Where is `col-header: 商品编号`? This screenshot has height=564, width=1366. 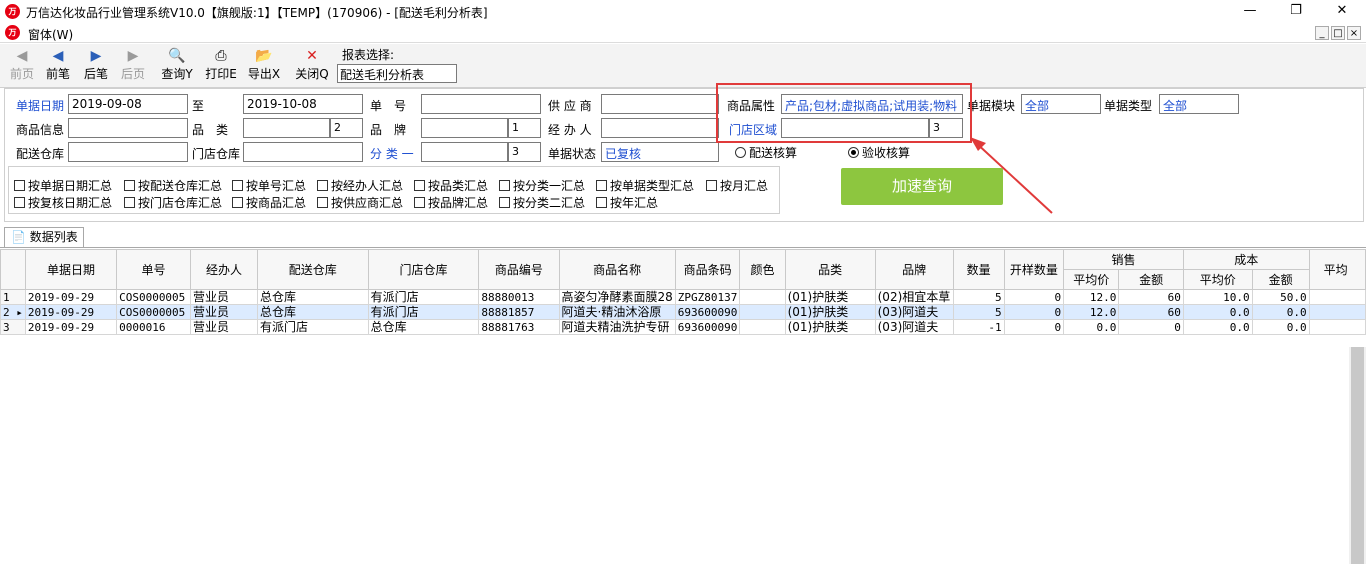
col-header: 商品编号 is located at coordinates (519, 269).